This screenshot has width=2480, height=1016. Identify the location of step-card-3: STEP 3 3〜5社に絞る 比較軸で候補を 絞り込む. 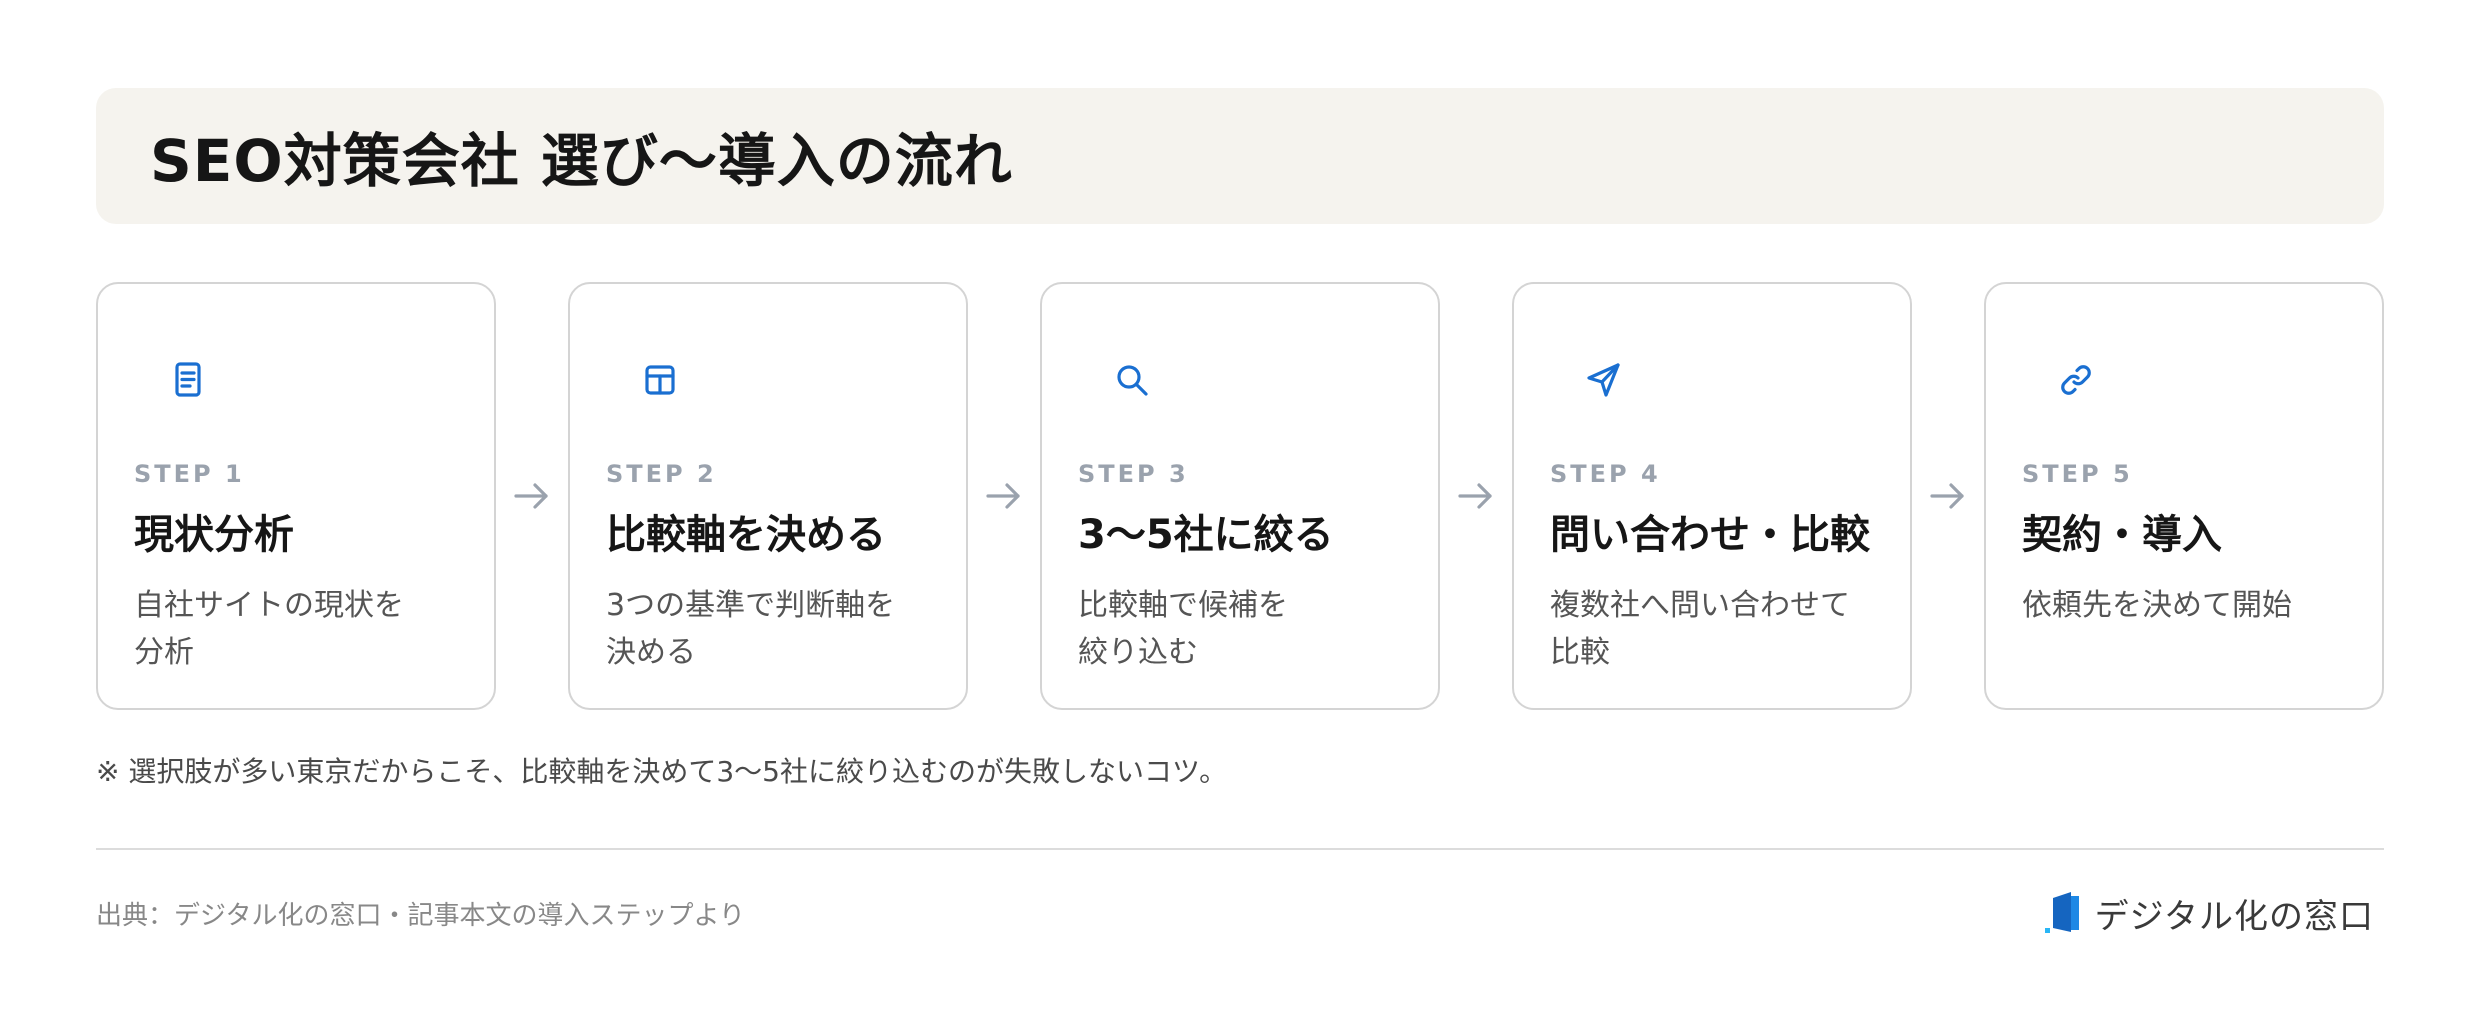
(1240, 496).